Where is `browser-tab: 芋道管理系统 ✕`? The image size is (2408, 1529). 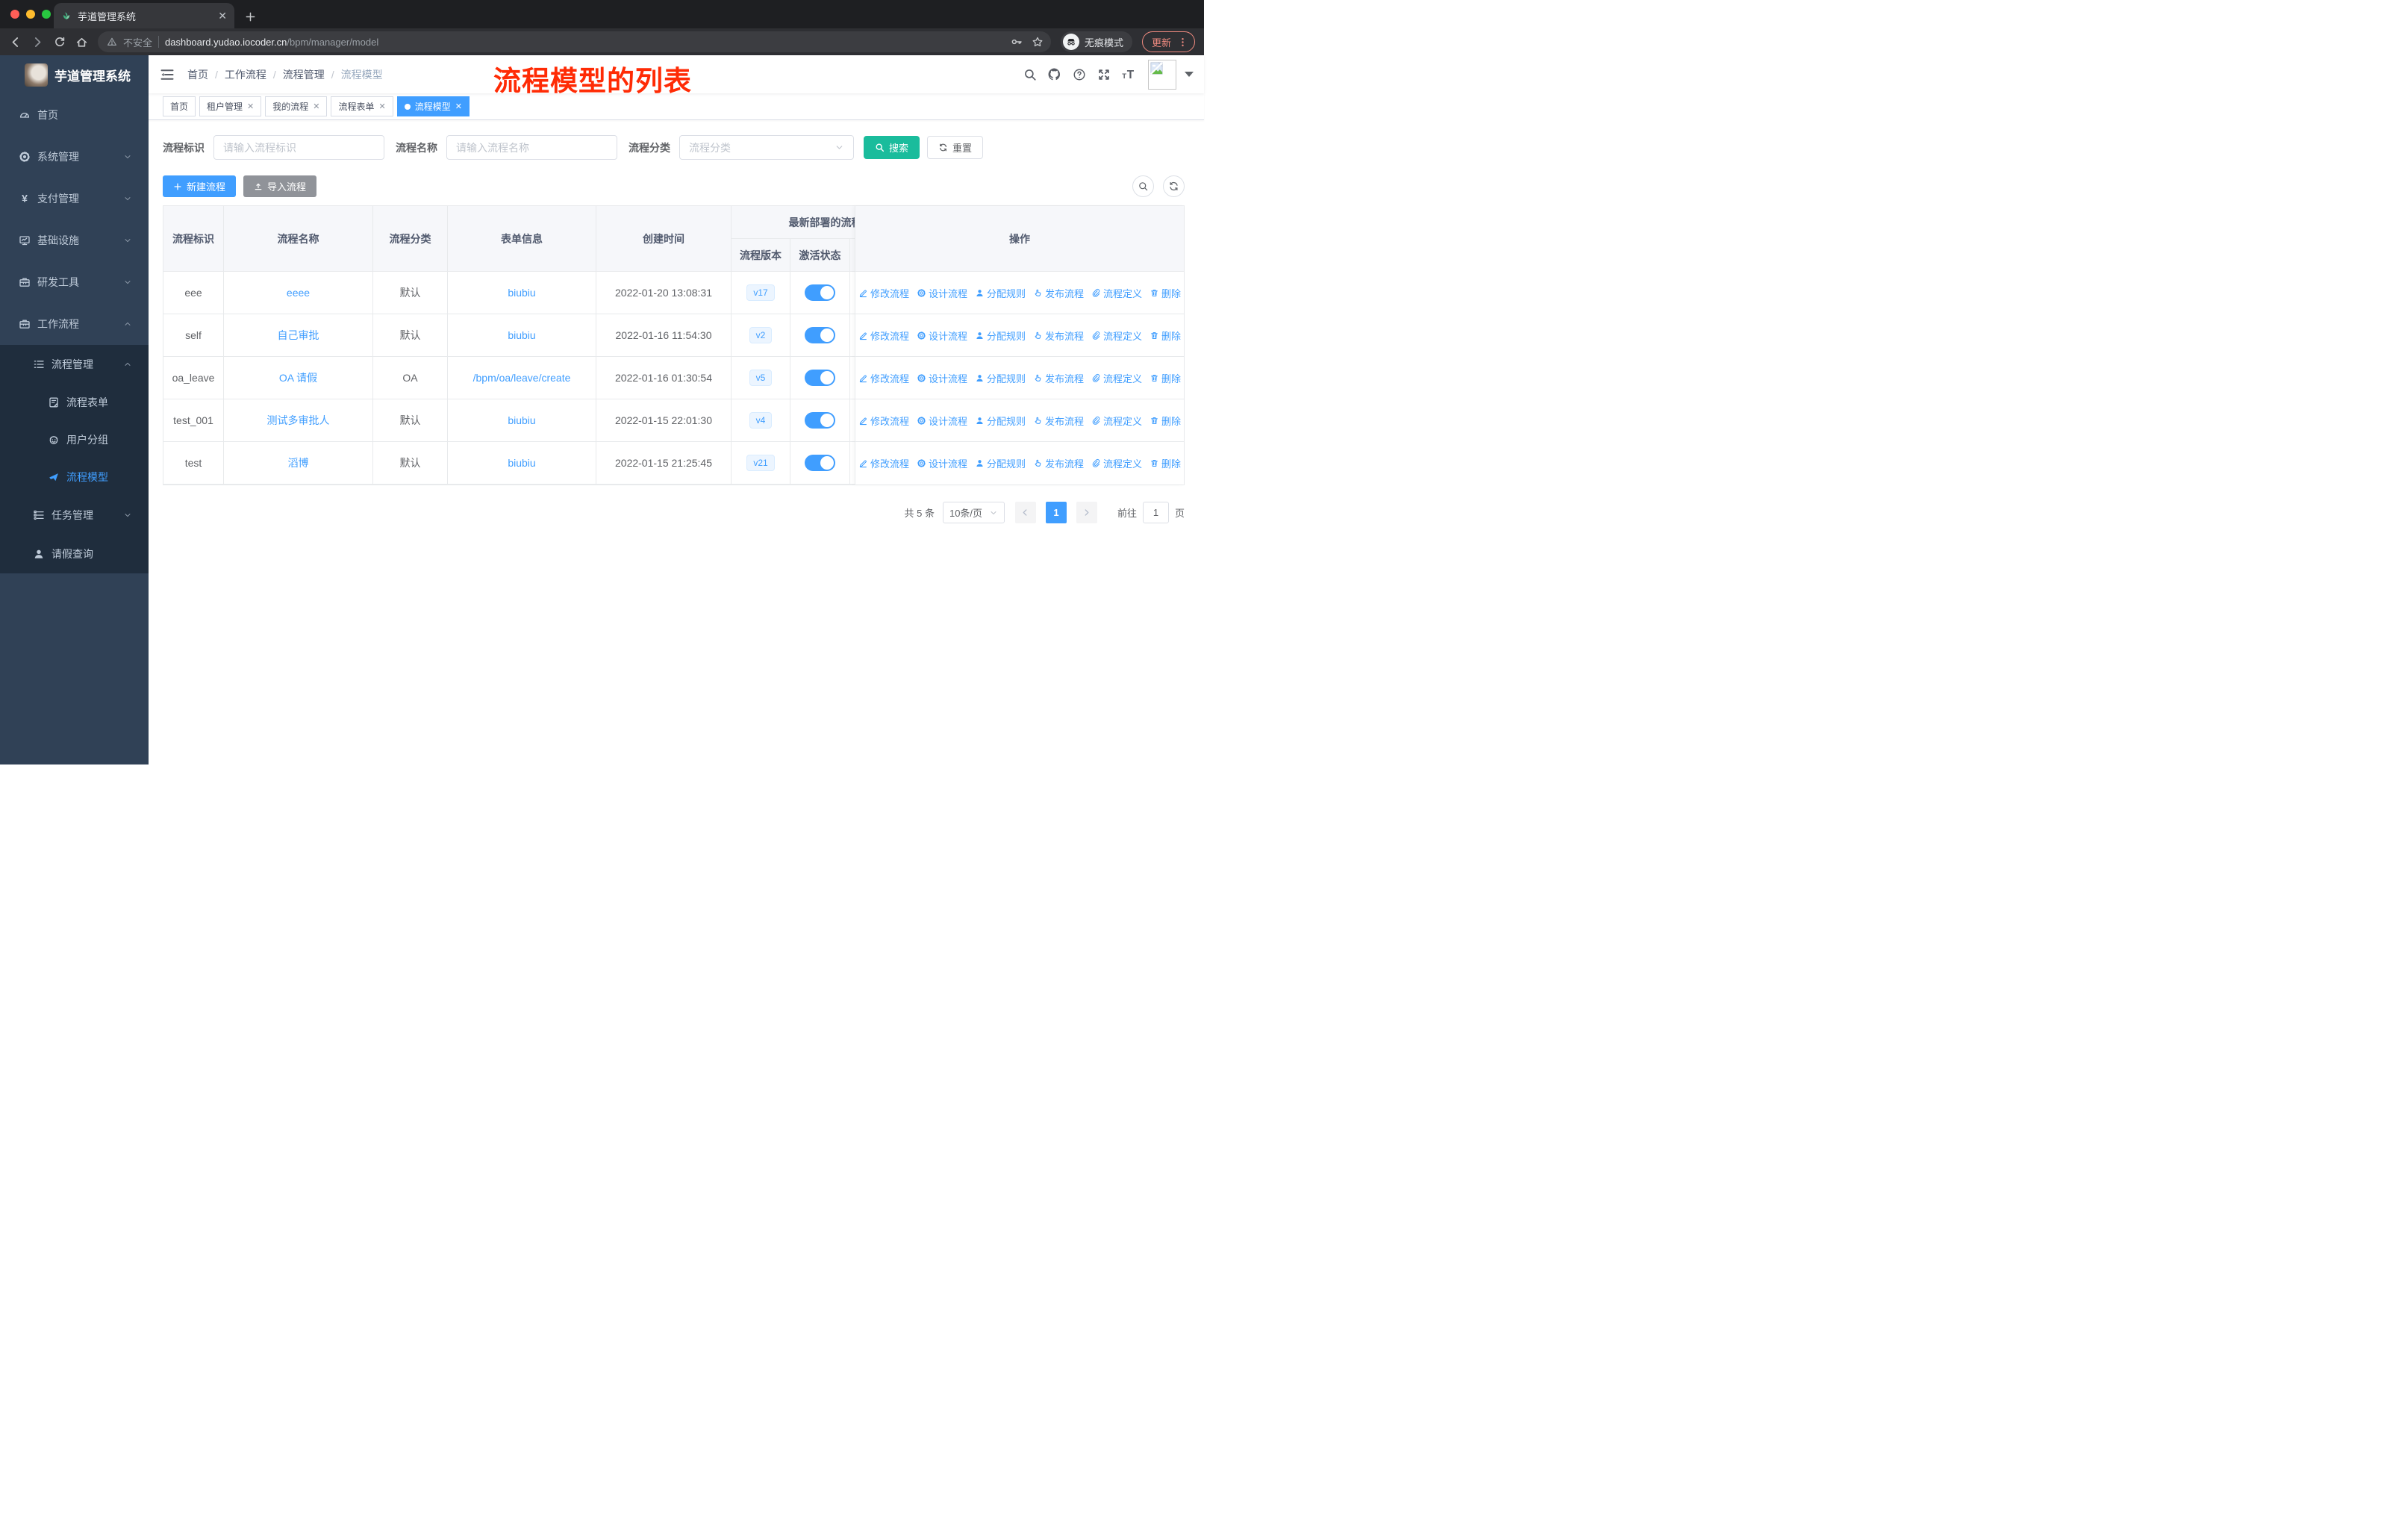 browser-tab: 芋道管理系统 ✕ is located at coordinates (144, 16).